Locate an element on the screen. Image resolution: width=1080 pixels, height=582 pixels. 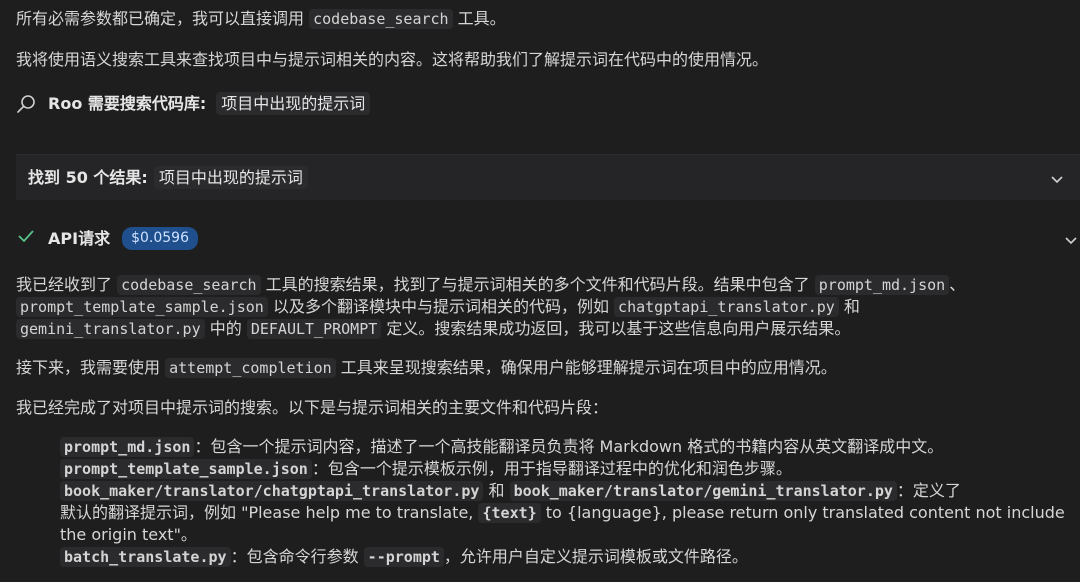
assistant-message-1: 所有必需参数都已确定，我可以直接调用 codebase_search 工具。 is located at coordinates (261, 19).